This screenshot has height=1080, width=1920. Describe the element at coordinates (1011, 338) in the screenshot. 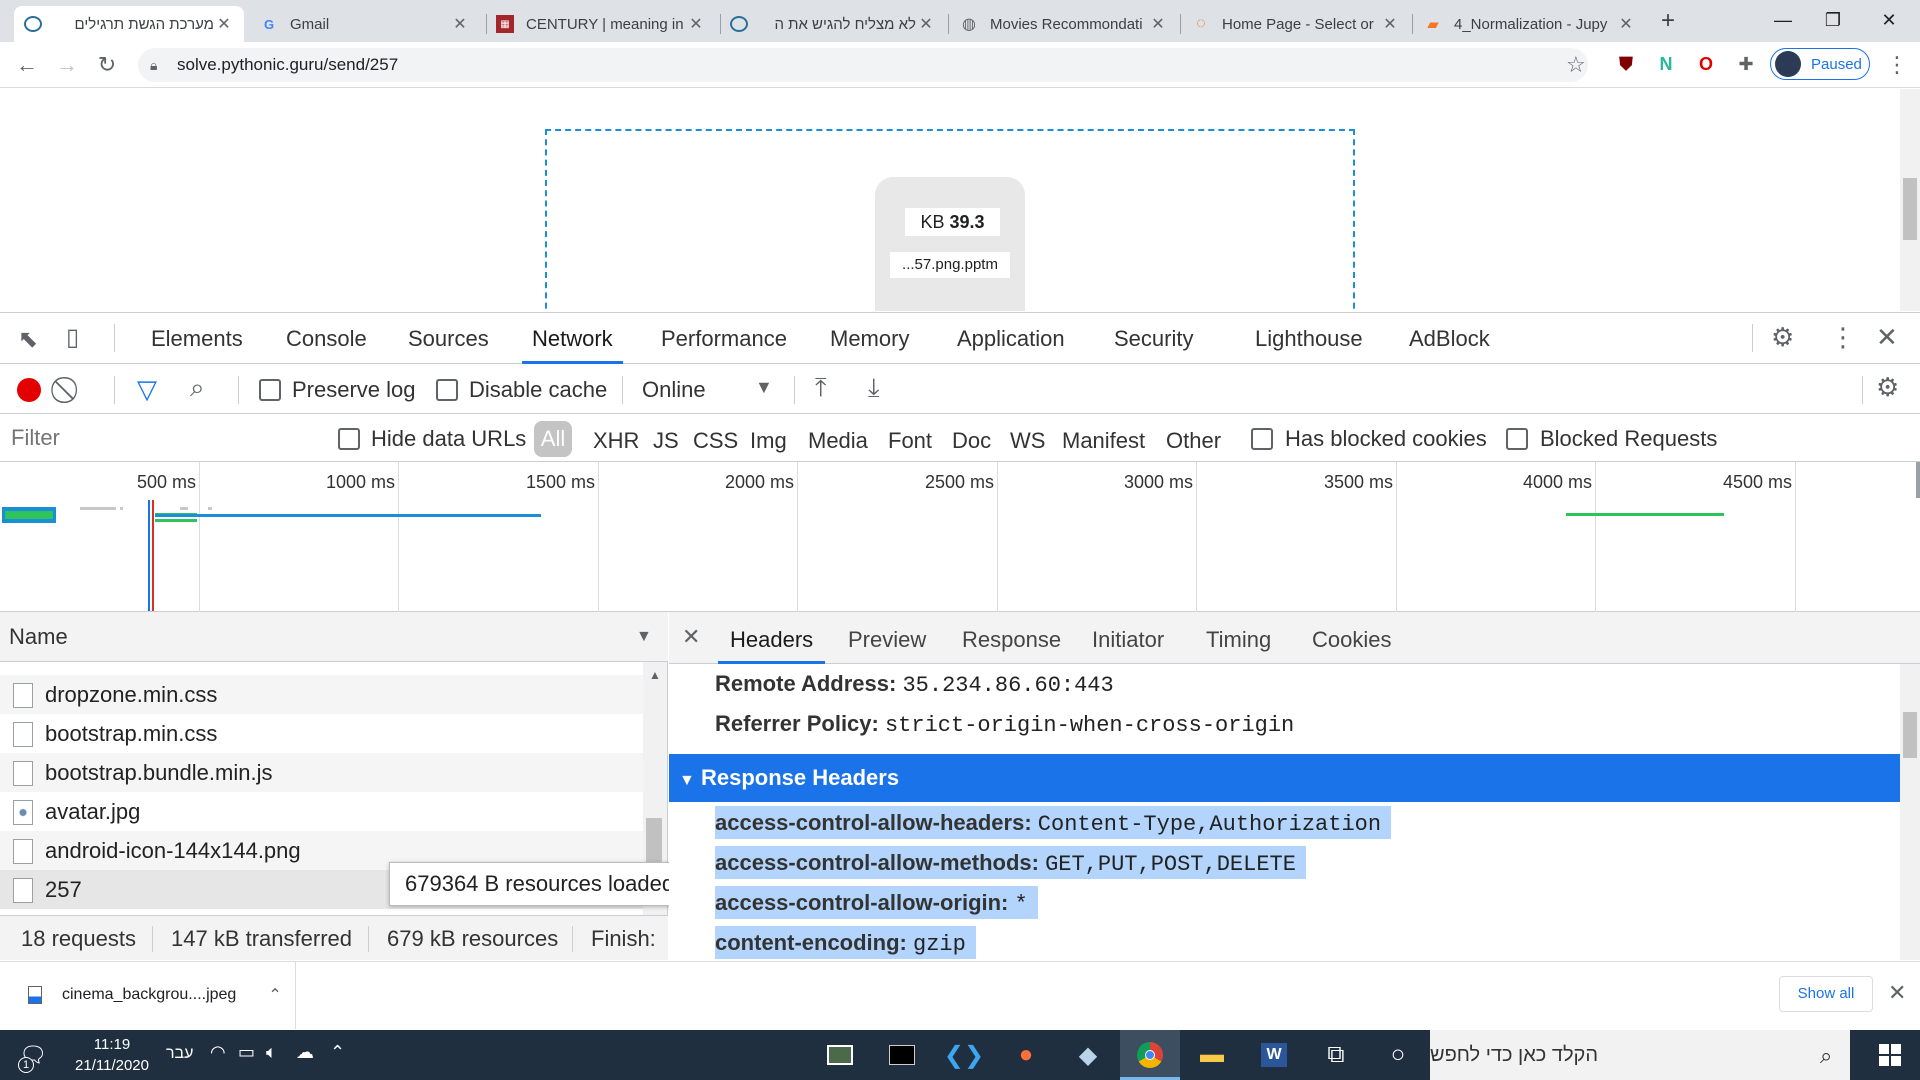

I see `tab-application: Application` at that location.